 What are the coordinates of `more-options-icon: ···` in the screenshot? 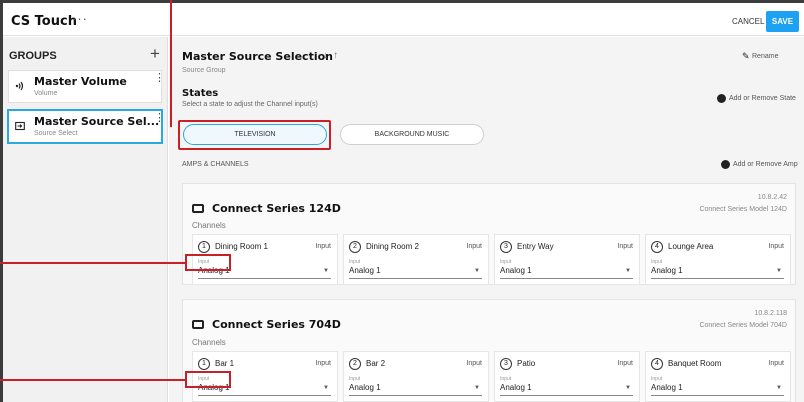 It's located at (80, 18).